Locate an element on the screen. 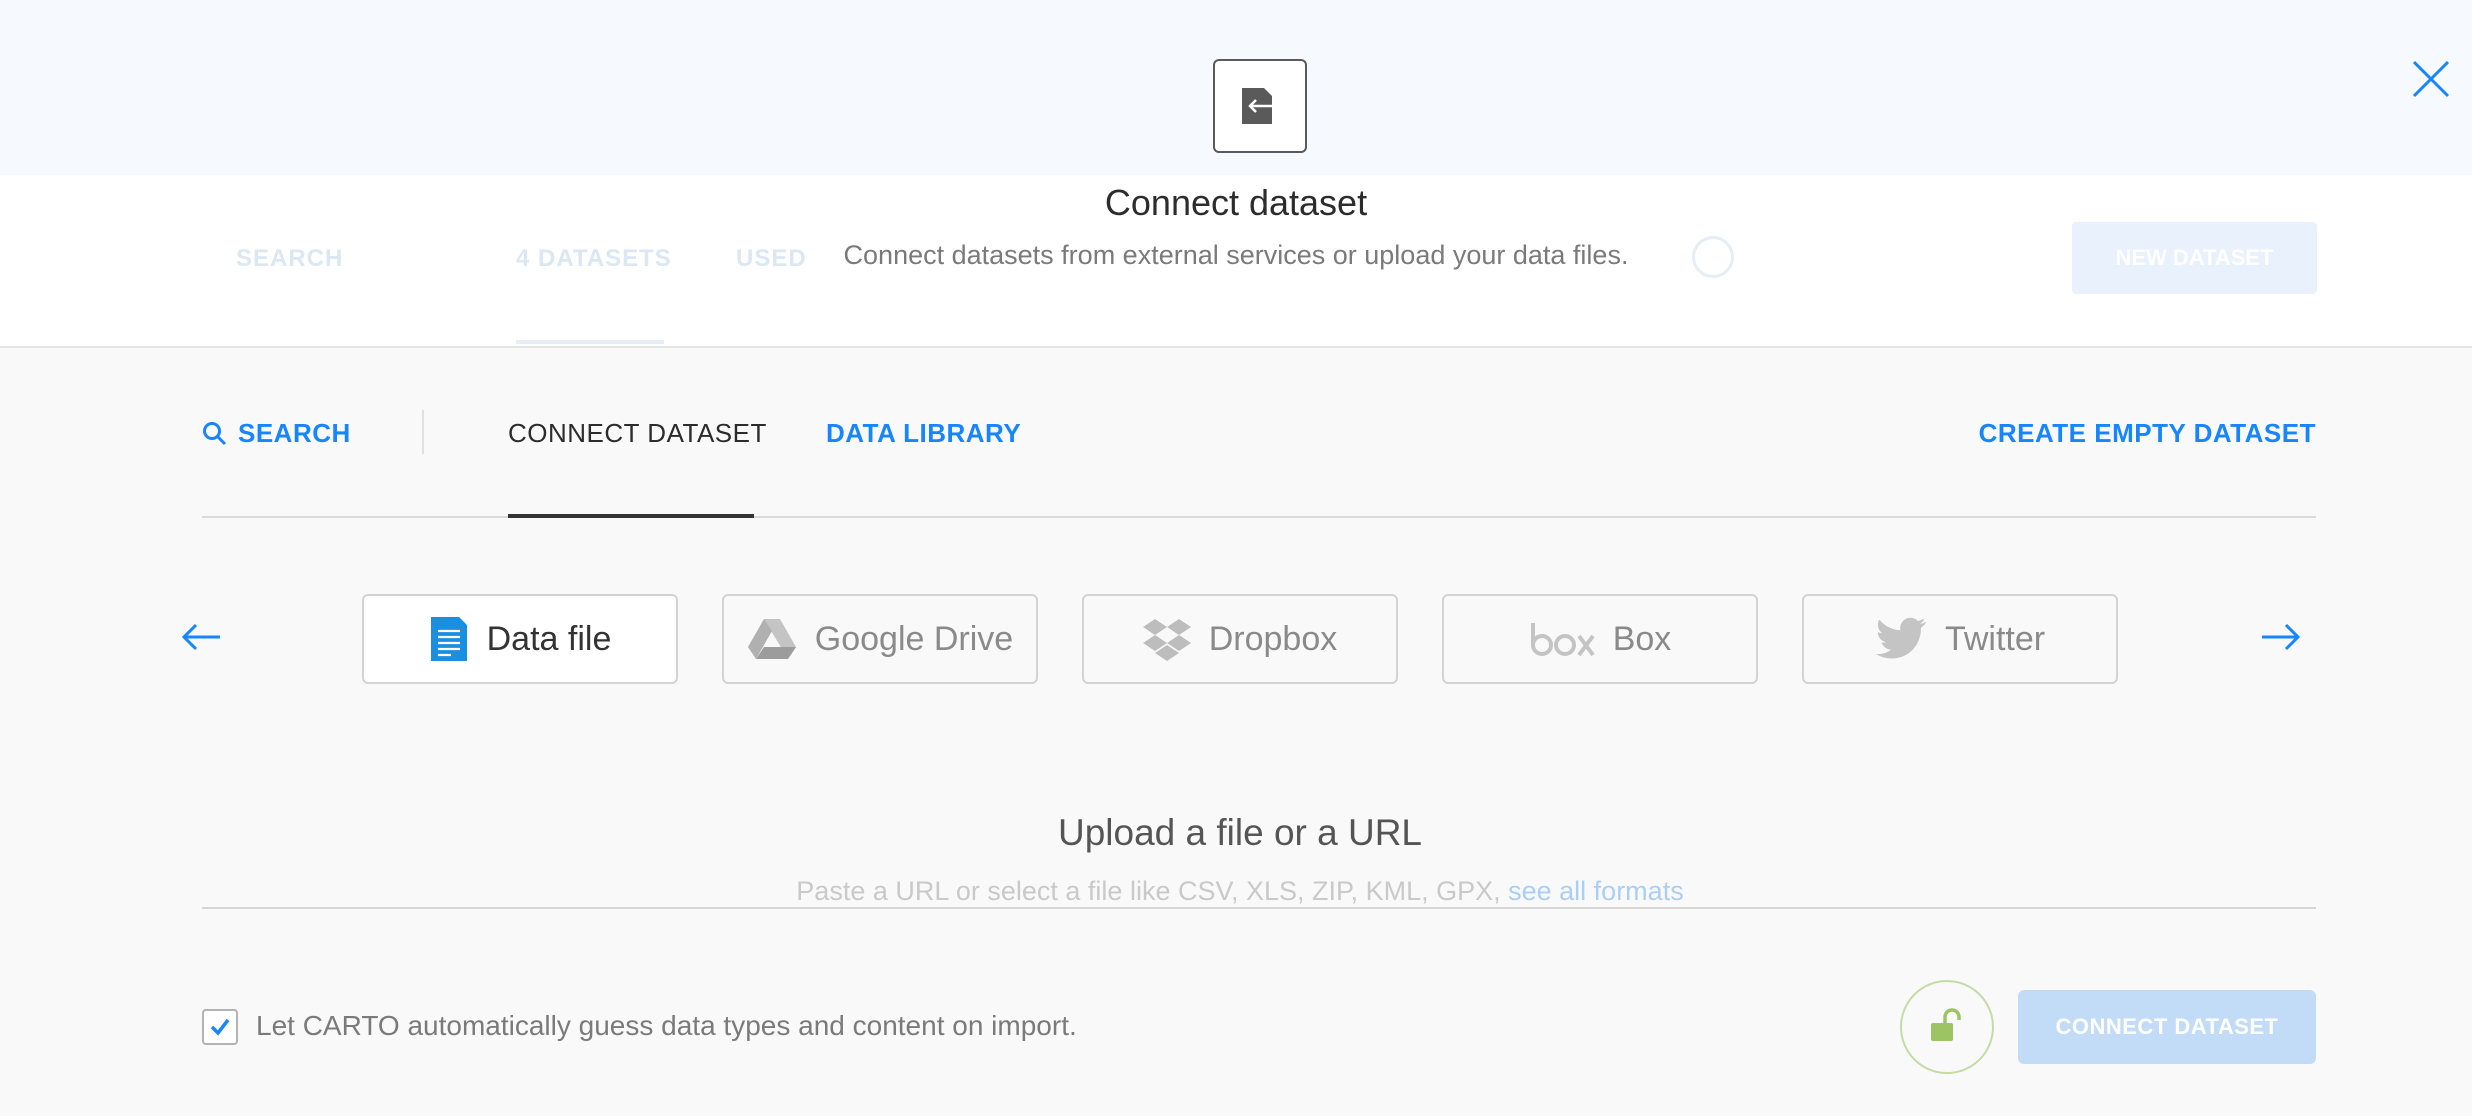 The width and height of the screenshot is (2472, 1116). arrow-right-icon is located at coordinates (2281, 637).